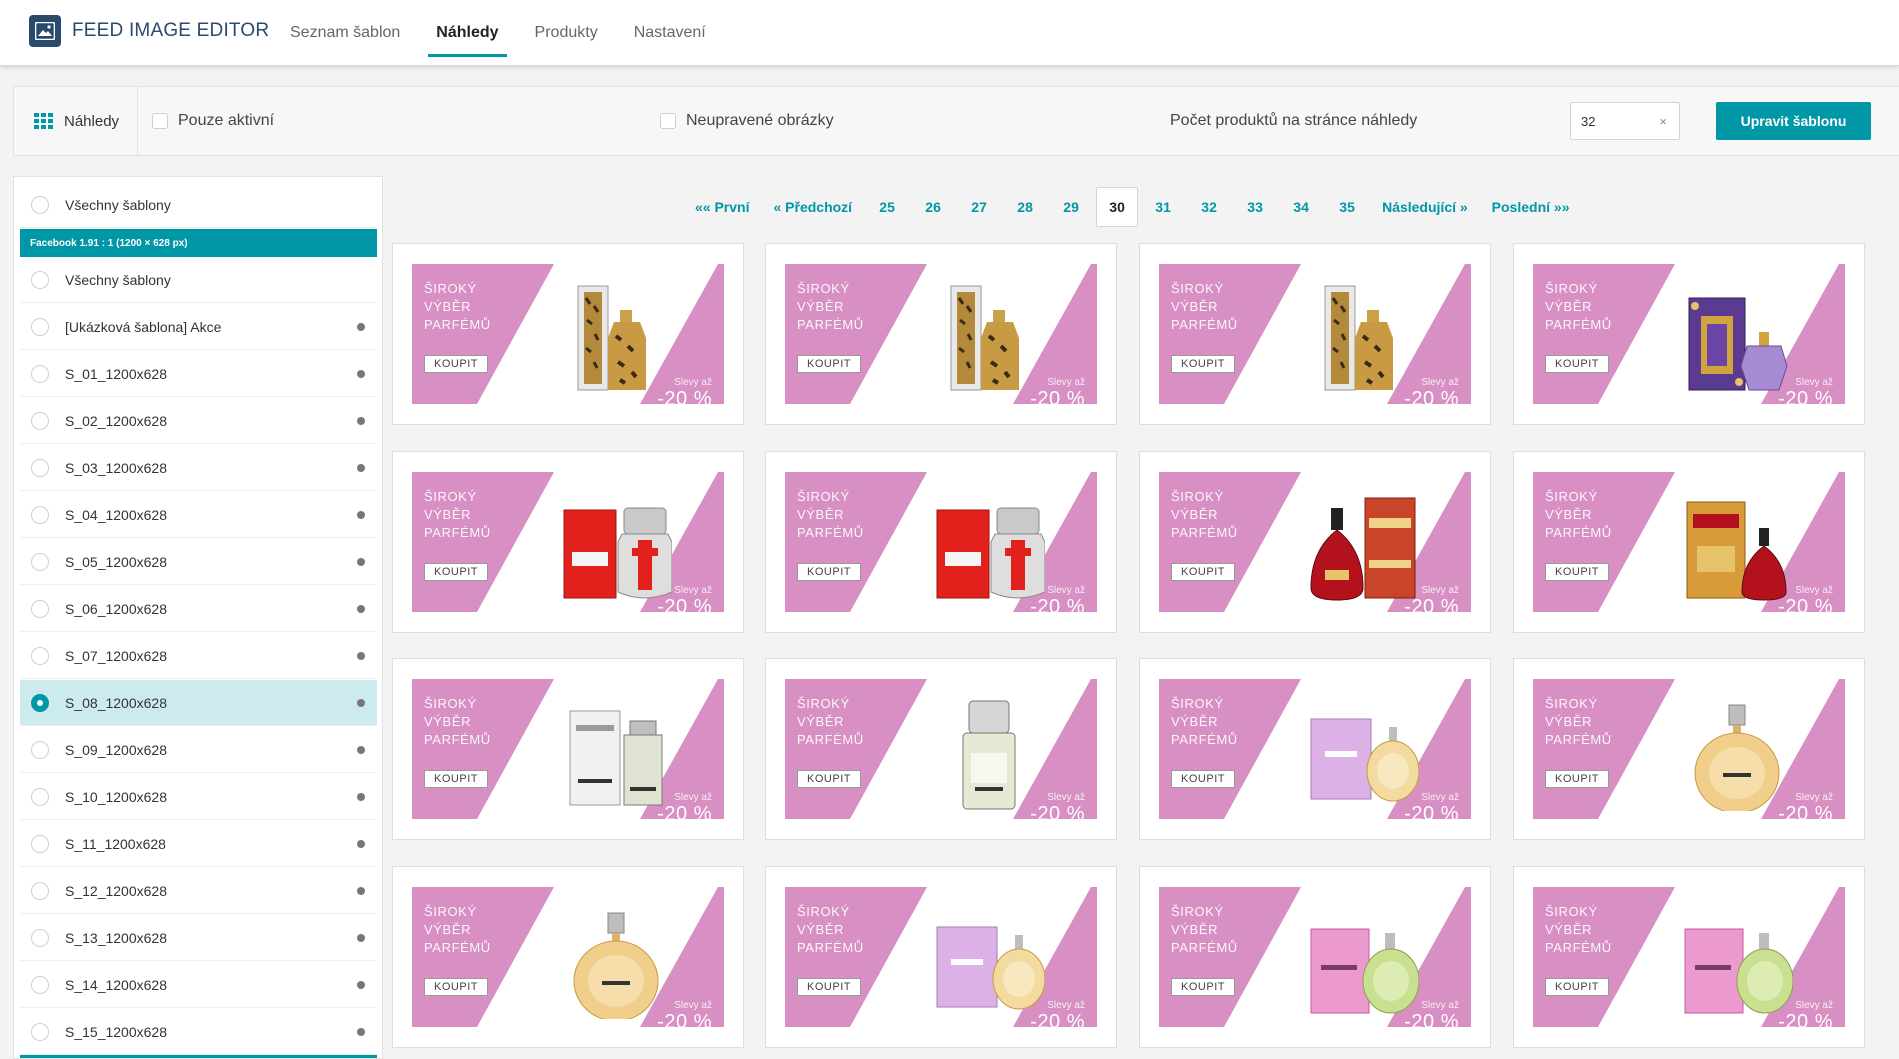 The image size is (1899, 1059). Describe the element at coordinates (1301, 207) in the screenshot. I see `page-link: 34` at that location.